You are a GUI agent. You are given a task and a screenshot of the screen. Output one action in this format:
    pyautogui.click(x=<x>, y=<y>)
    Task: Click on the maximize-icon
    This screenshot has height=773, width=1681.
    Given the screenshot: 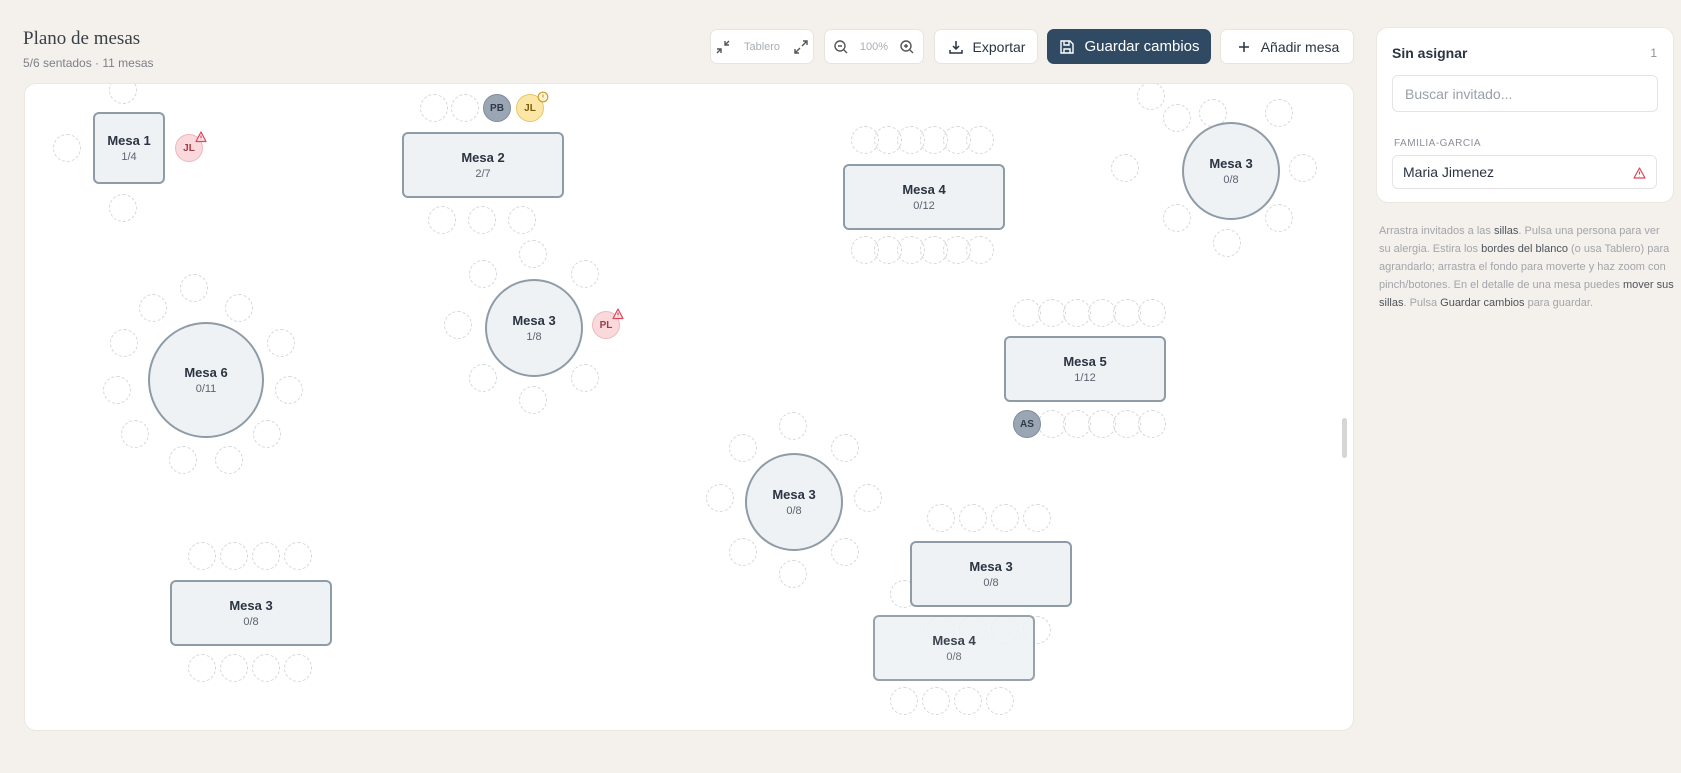 What is the action you would take?
    pyautogui.click(x=801, y=47)
    